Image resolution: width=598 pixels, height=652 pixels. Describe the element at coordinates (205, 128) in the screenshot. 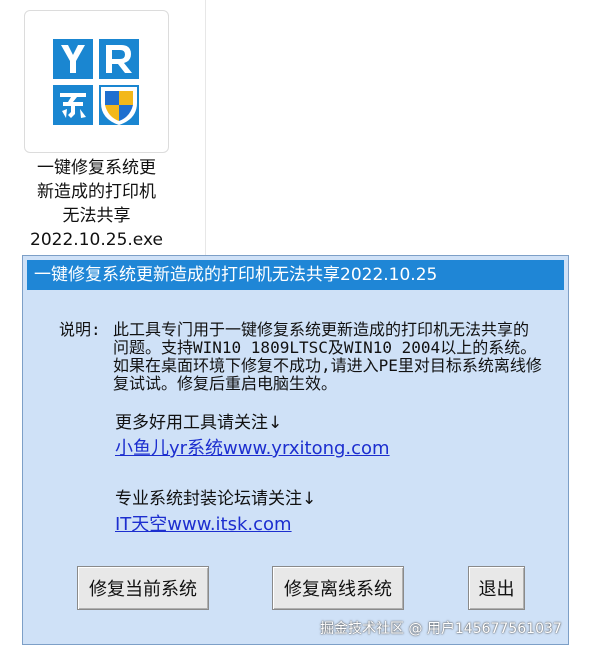

I see `explorer-divider` at that location.